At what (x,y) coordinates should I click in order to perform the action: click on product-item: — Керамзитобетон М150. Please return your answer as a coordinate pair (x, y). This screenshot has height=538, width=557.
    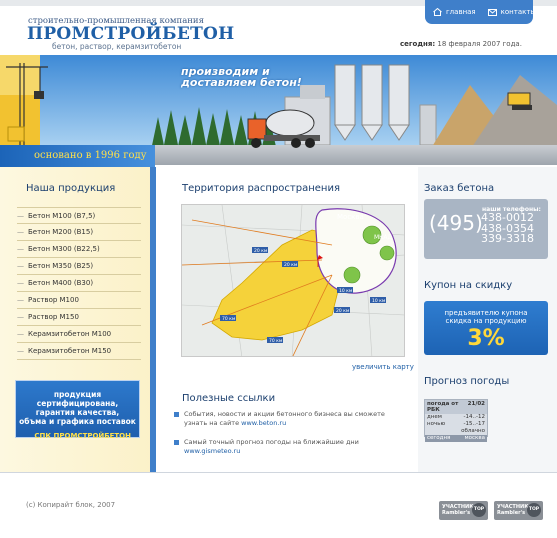
    Looking at the image, I should click on (79, 351).